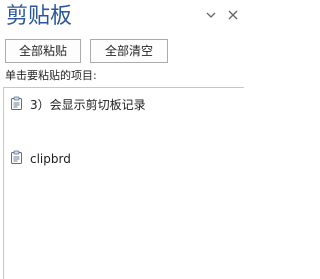 This screenshot has height=279, width=320. Describe the element at coordinates (39, 16) in the screenshot. I see `pane-title: 剪贴板` at that location.